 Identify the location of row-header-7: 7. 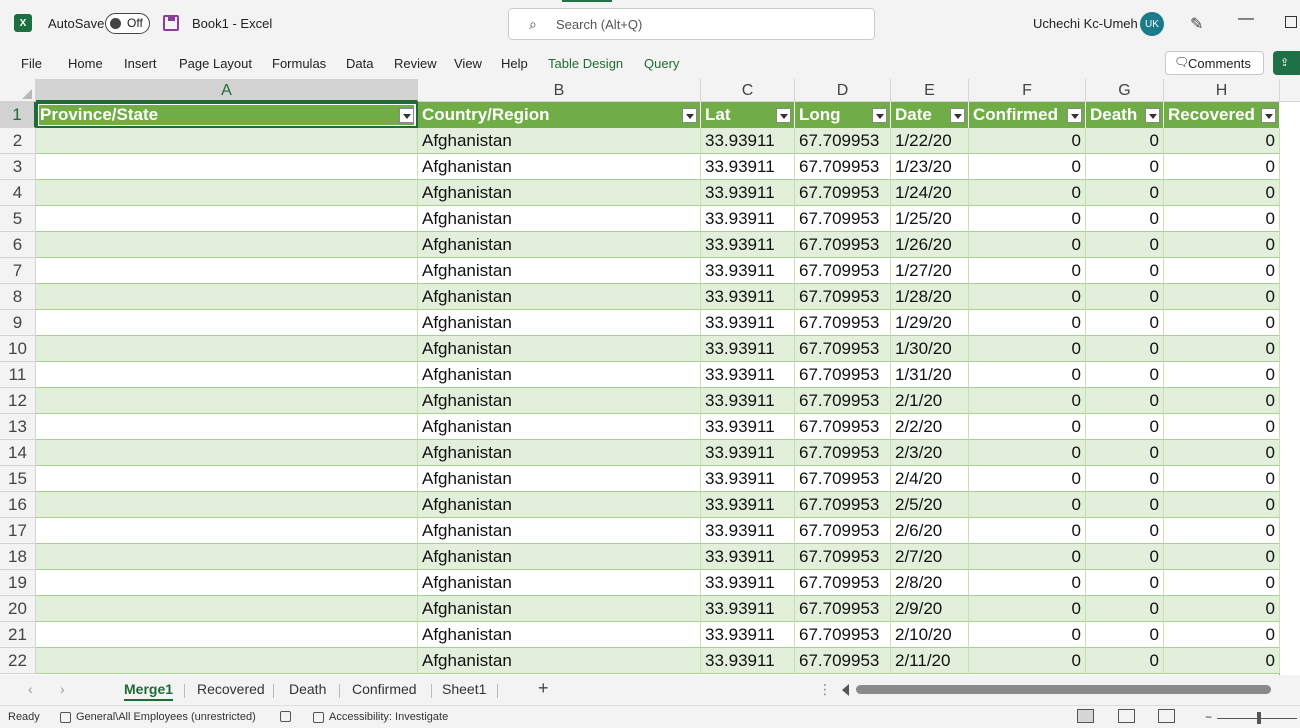
(18, 271).